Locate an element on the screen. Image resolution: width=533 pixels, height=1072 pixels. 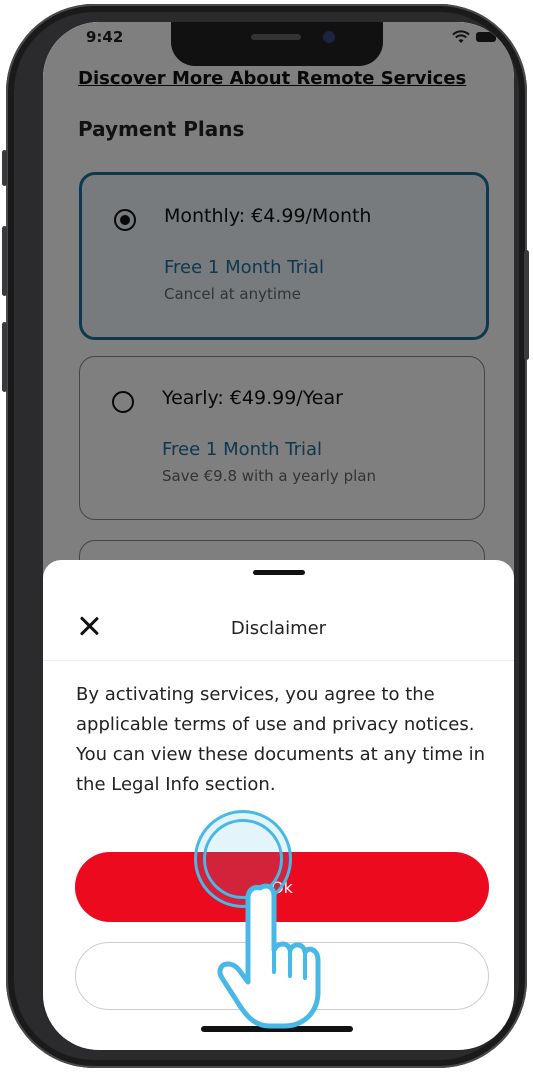
sheet-grabber is located at coordinates (279, 572).